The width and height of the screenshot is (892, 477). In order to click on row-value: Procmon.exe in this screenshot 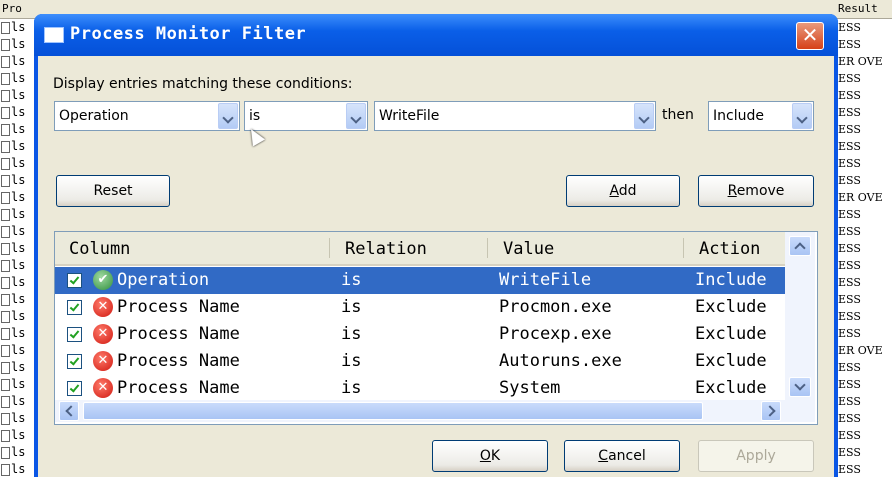, I will do `click(555, 307)`.